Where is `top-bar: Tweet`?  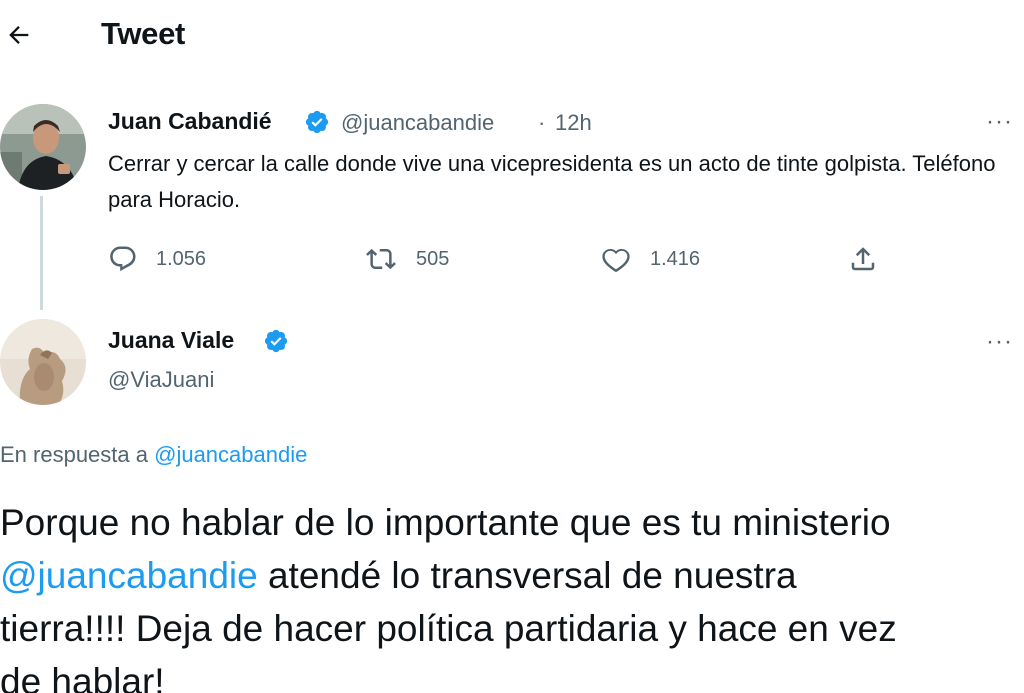
top-bar: Tweet is located at coordinates (512, 36).